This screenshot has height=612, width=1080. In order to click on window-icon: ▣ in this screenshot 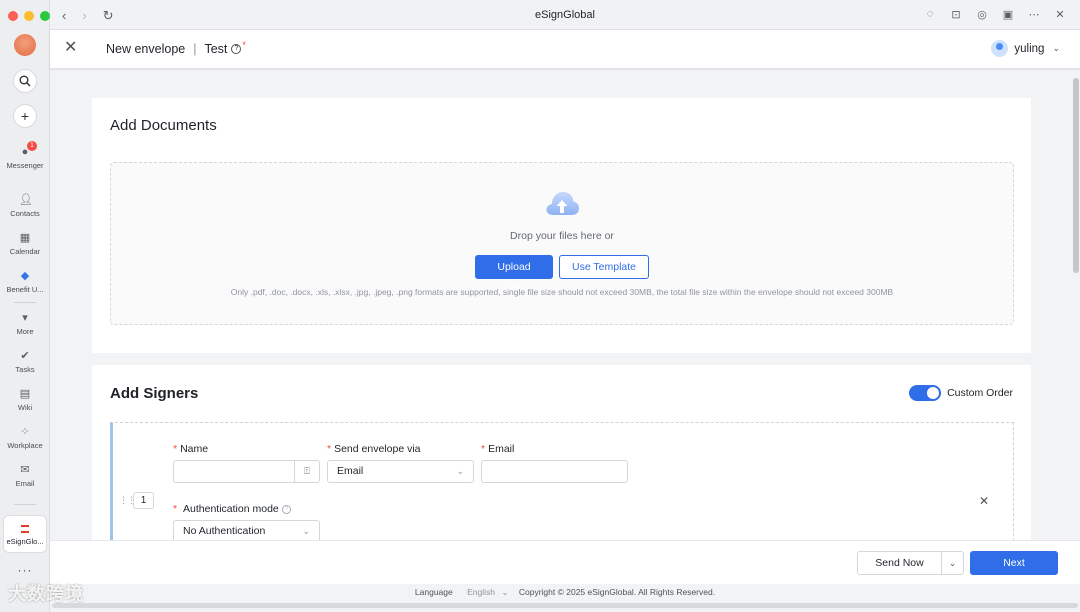, I will do `click(1008, 14)`.